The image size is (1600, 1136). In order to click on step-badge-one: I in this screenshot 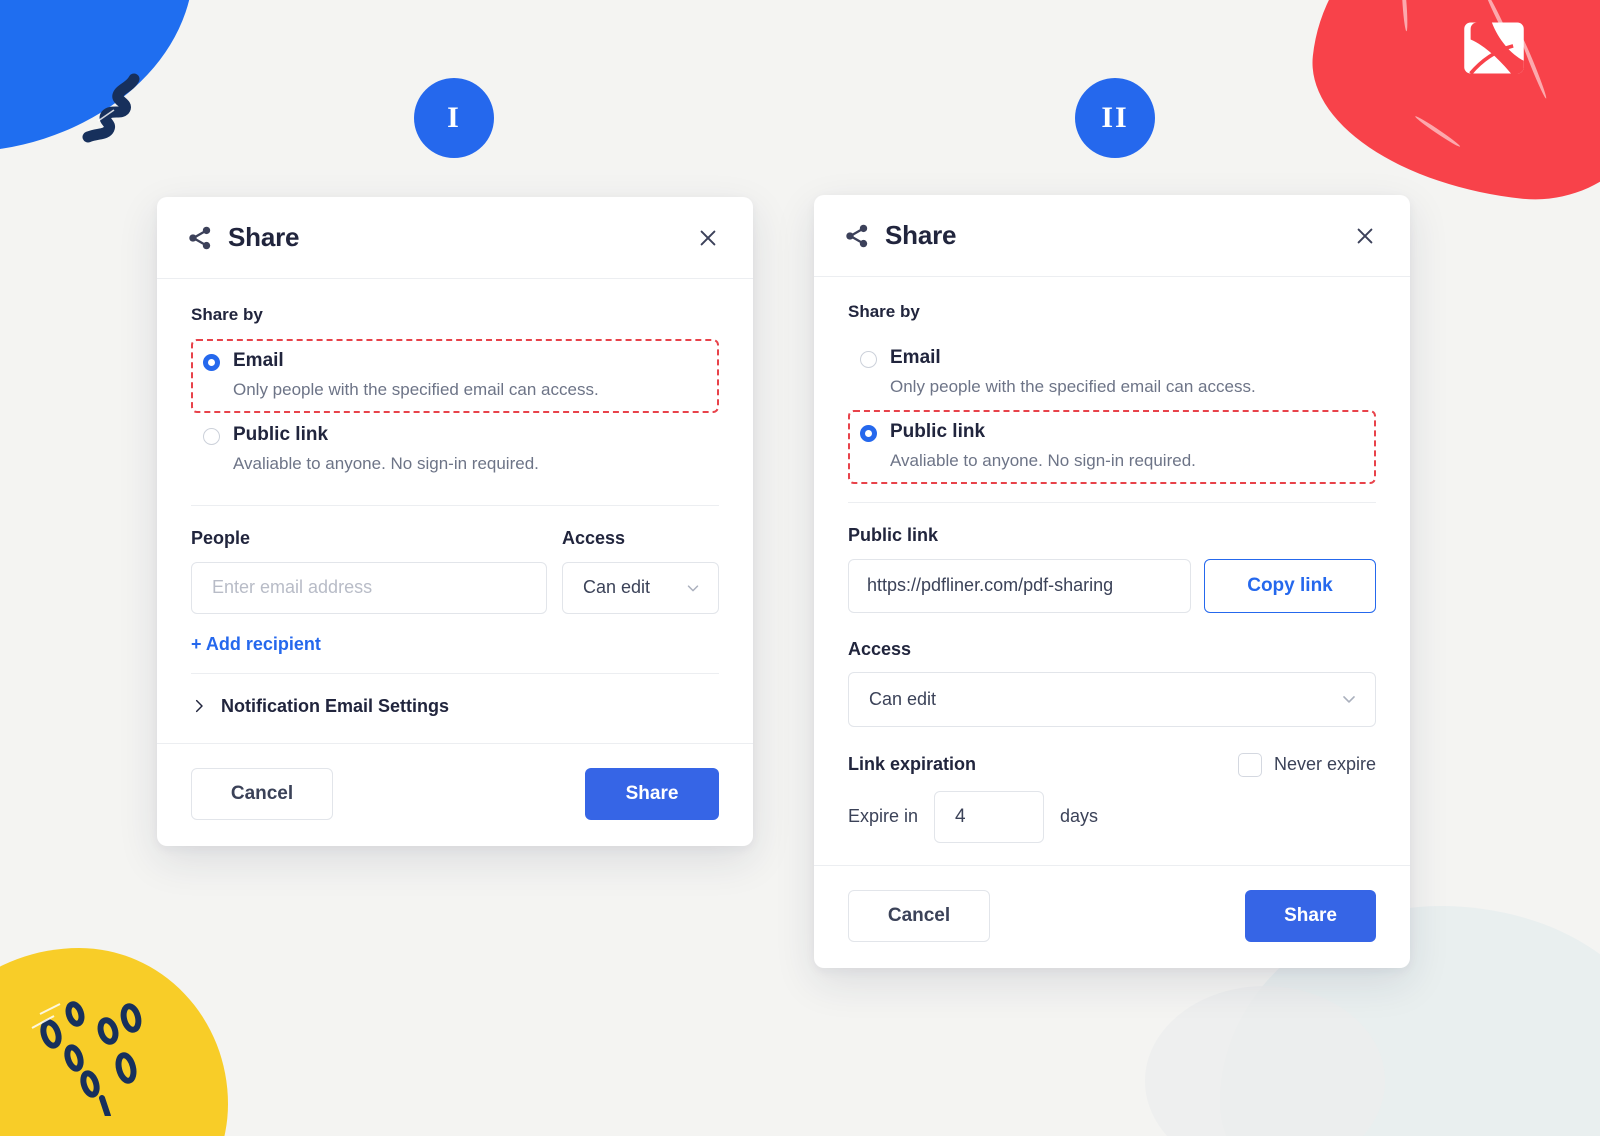, I will do `click(454, 118)`.